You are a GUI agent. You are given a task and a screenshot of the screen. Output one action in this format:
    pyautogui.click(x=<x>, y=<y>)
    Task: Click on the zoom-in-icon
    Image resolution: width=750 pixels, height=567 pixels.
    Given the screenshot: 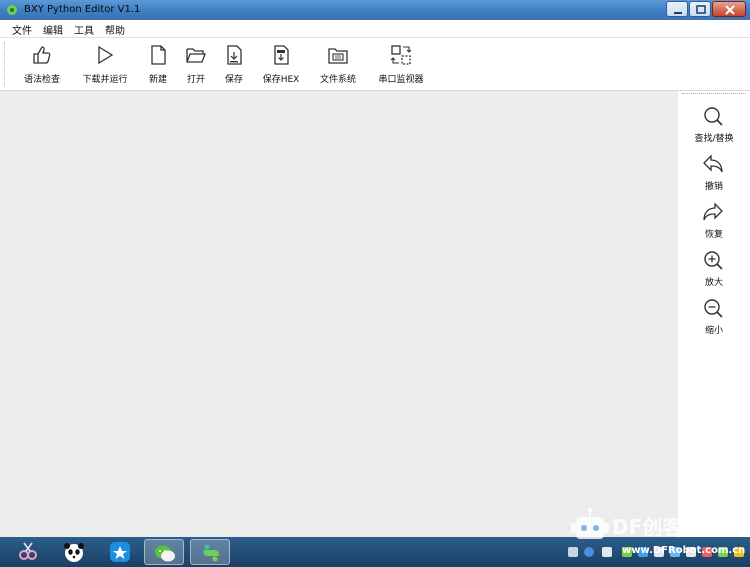 What is the action you would take?
    pyautogui.click(x=713, y=260)
    